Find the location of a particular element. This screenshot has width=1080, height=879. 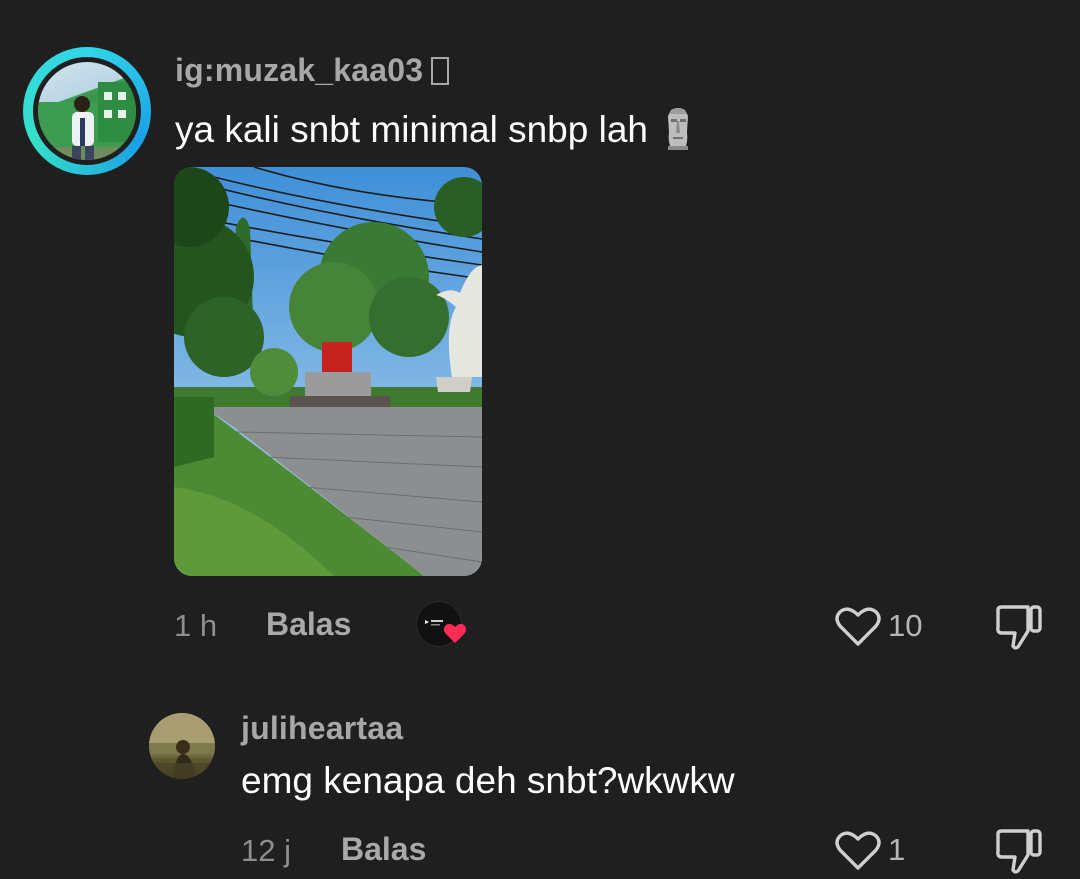

like-count: 1 is located at coordinates (897, 849).